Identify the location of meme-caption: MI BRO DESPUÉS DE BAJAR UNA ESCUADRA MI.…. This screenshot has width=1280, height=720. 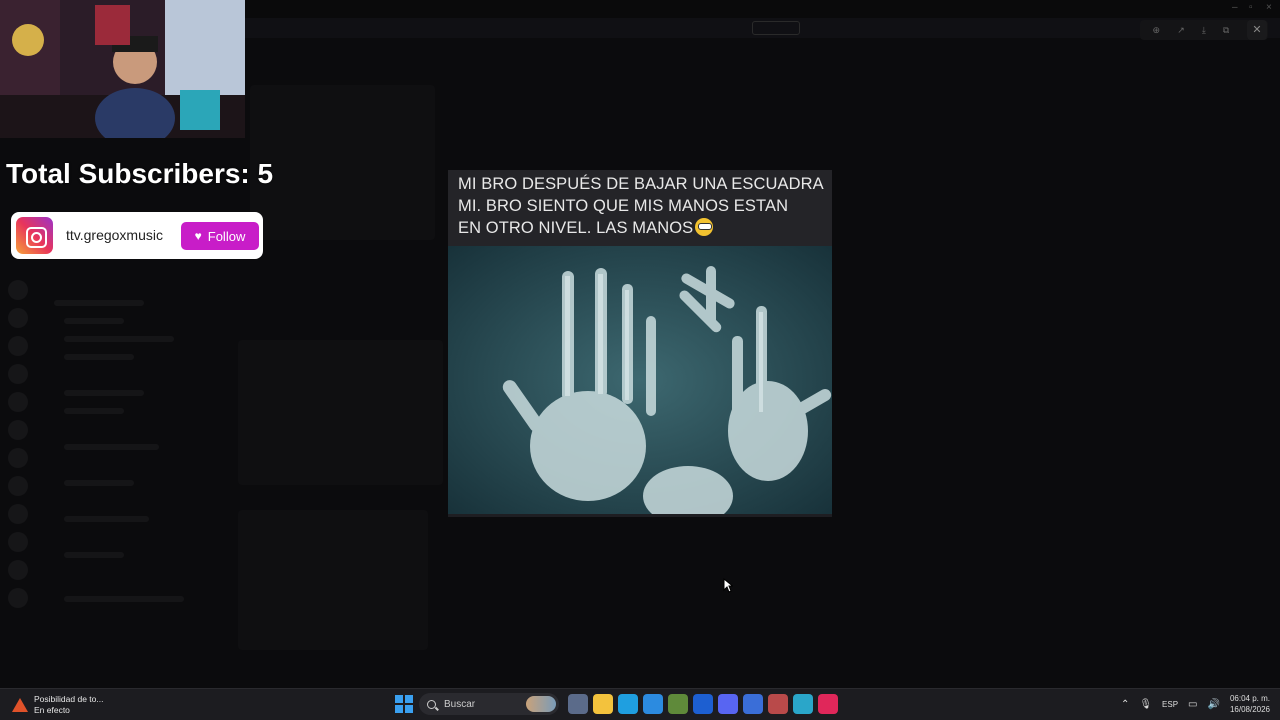
(640, 208).